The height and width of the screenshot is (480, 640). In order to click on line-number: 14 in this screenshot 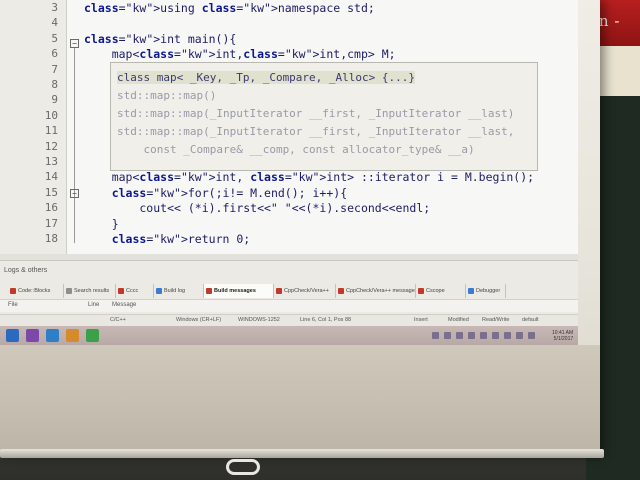, I will do `click(51, 177)`.